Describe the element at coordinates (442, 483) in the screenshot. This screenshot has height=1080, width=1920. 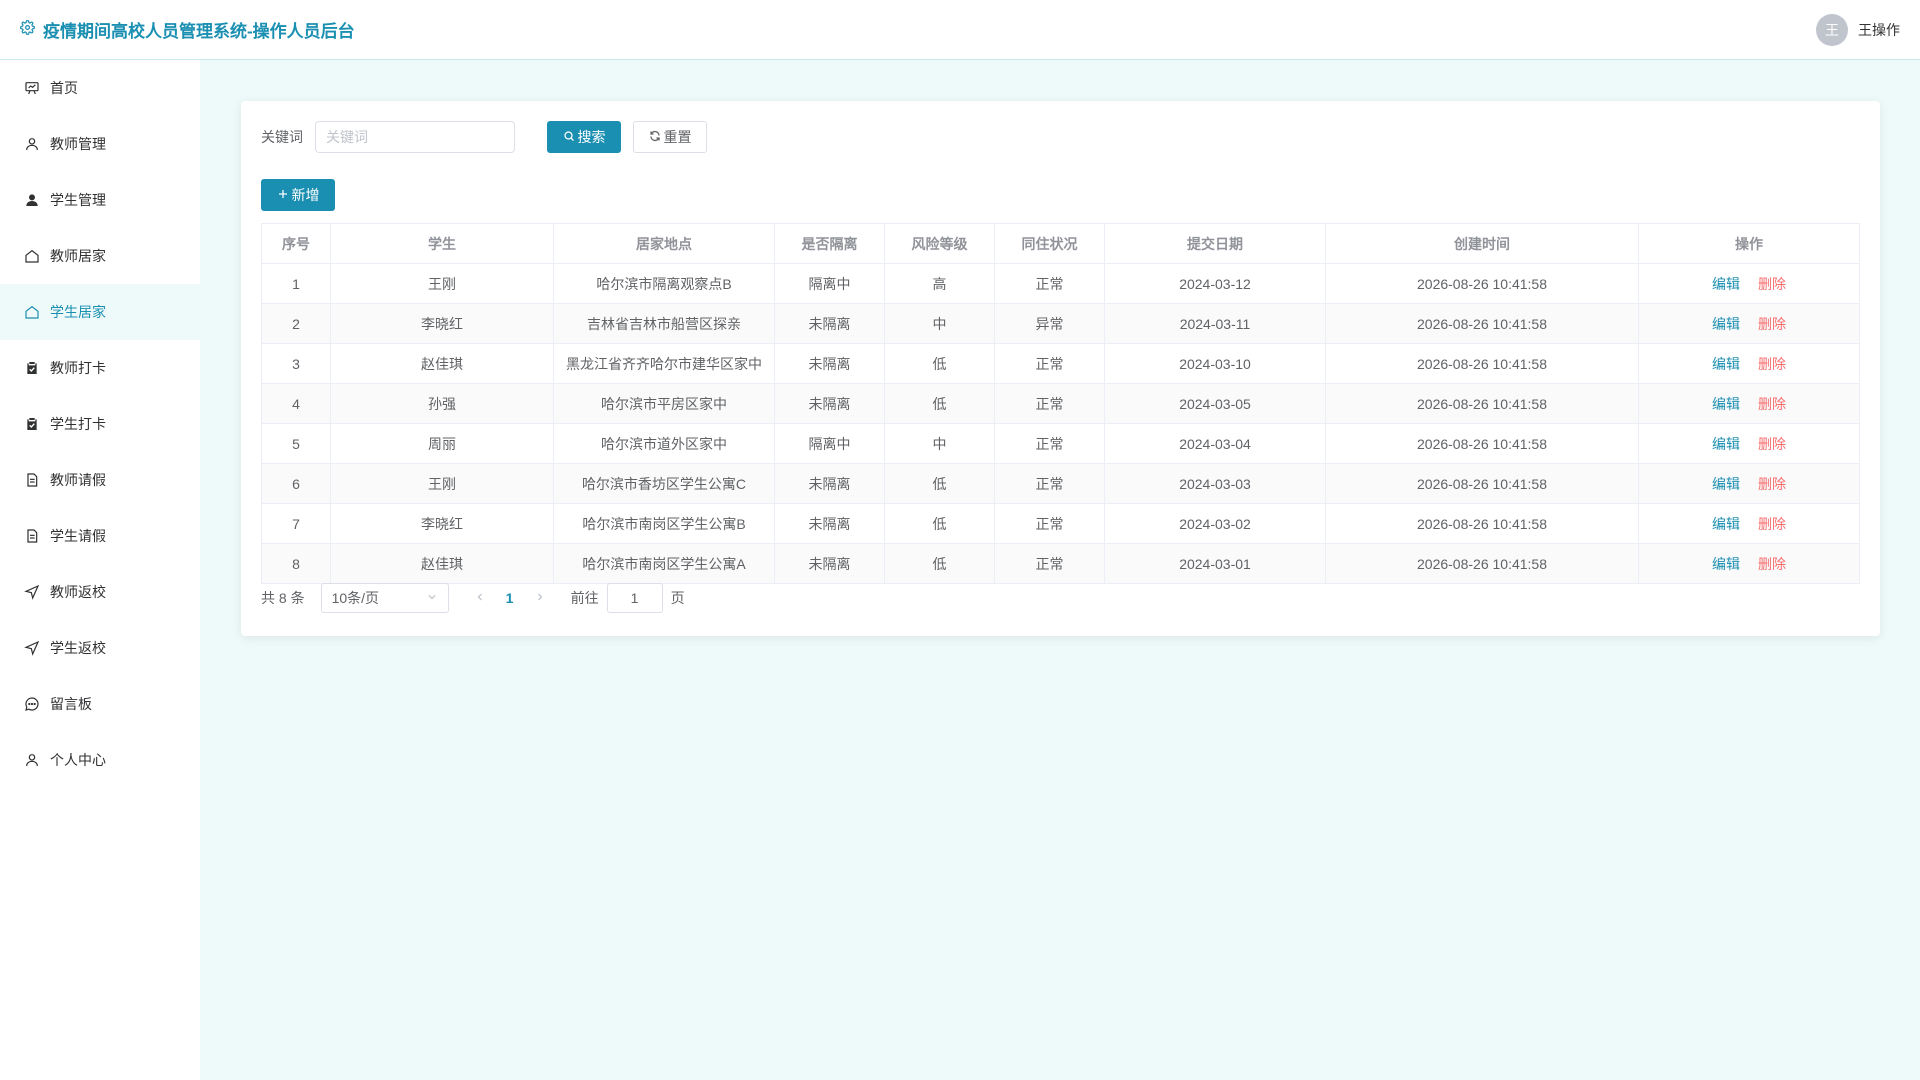
I see `table-cell: 王刚` at that location.